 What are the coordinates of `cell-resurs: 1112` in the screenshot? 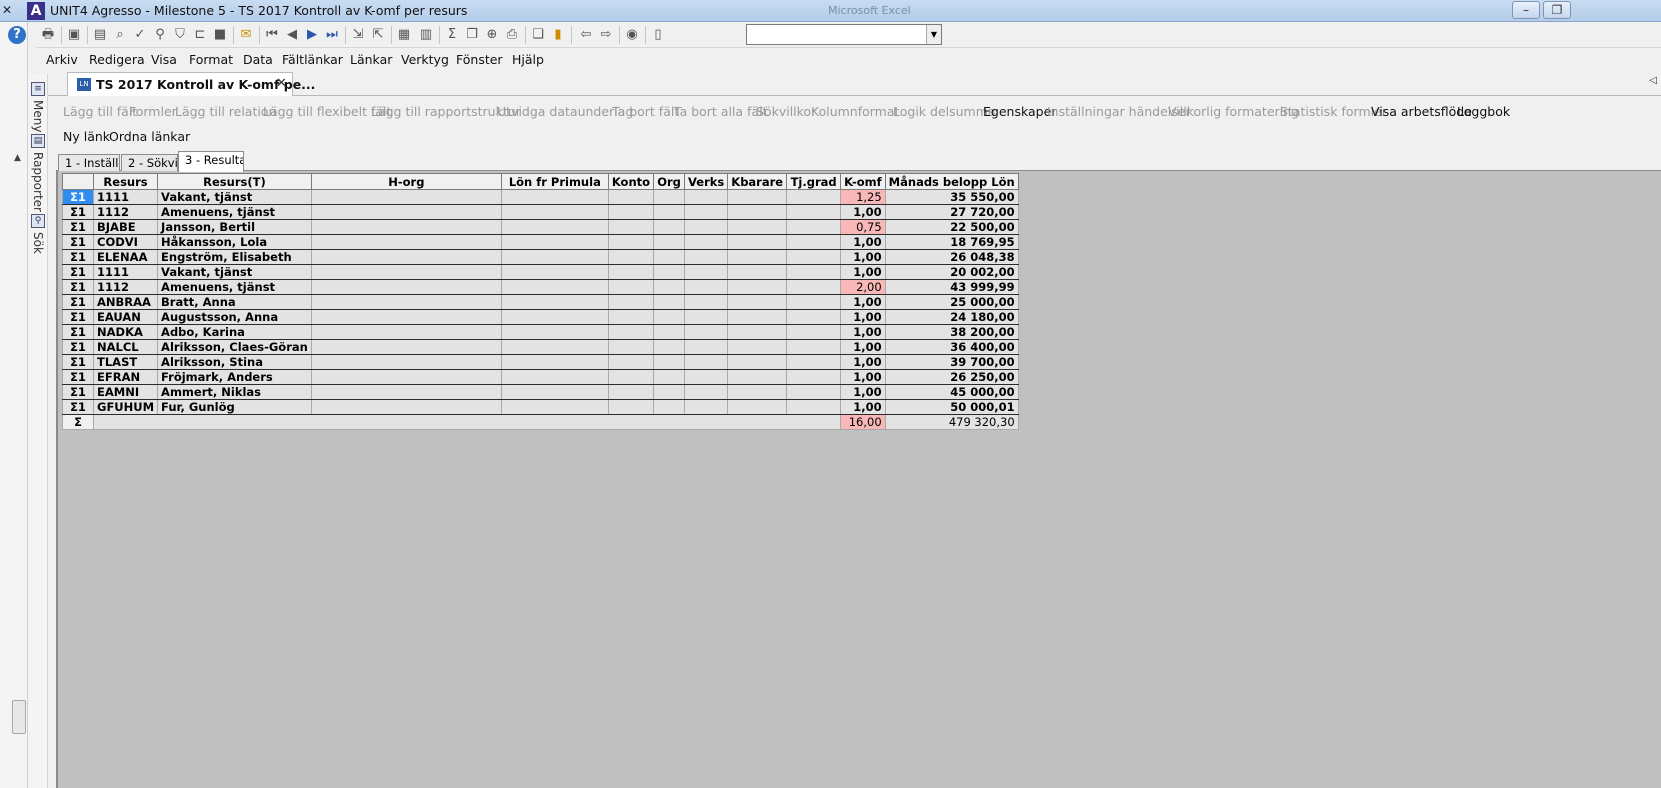 It's located at (125, 212).